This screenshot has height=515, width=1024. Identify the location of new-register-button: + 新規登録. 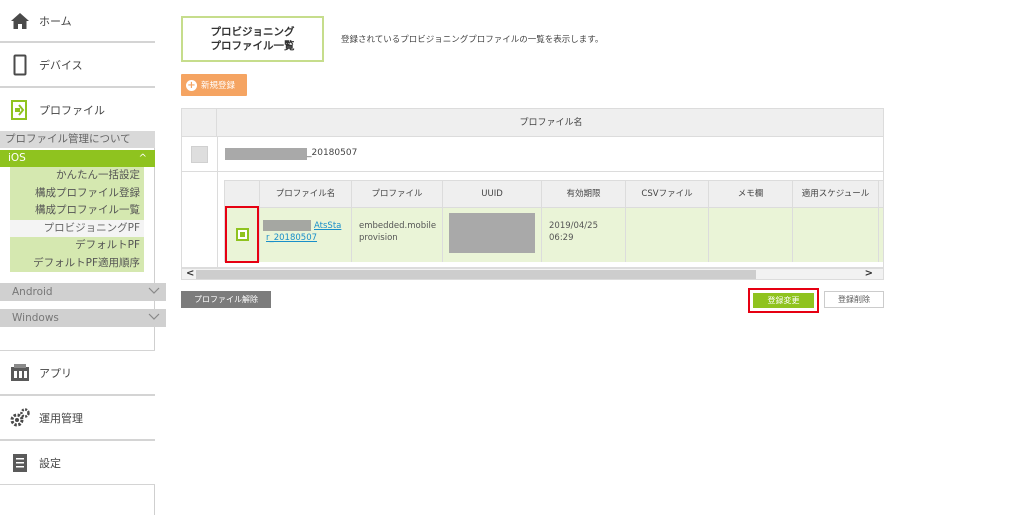
(214, 85).